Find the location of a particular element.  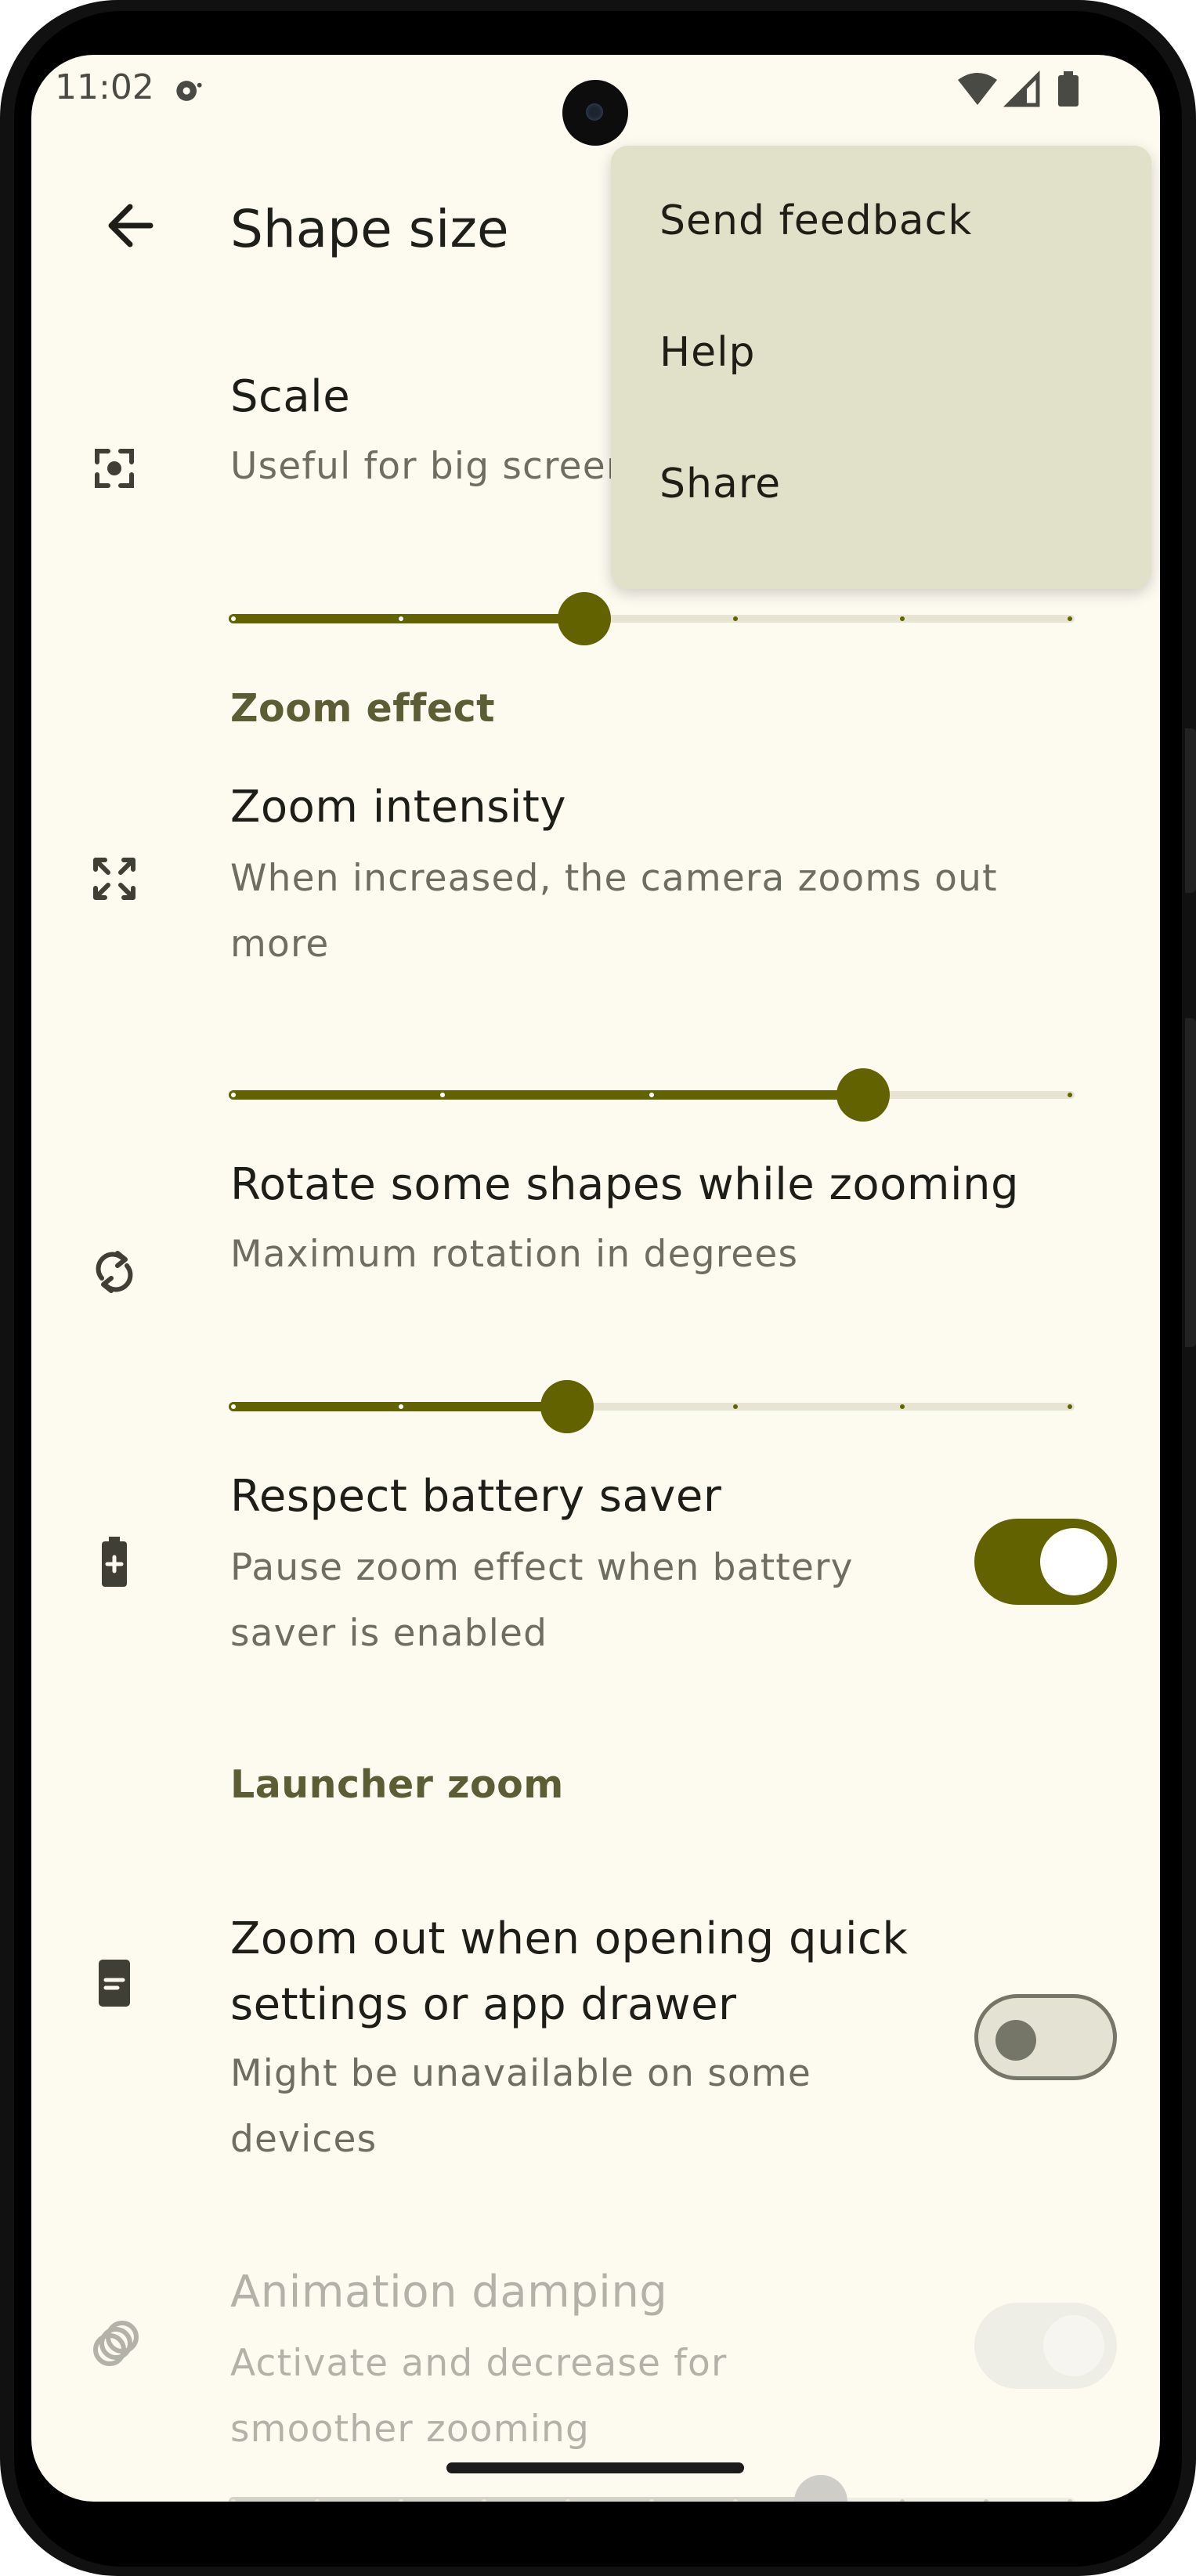

rotate-shapes-title: Rotate some shapes while zooming is located at coordinates (625, 1184).